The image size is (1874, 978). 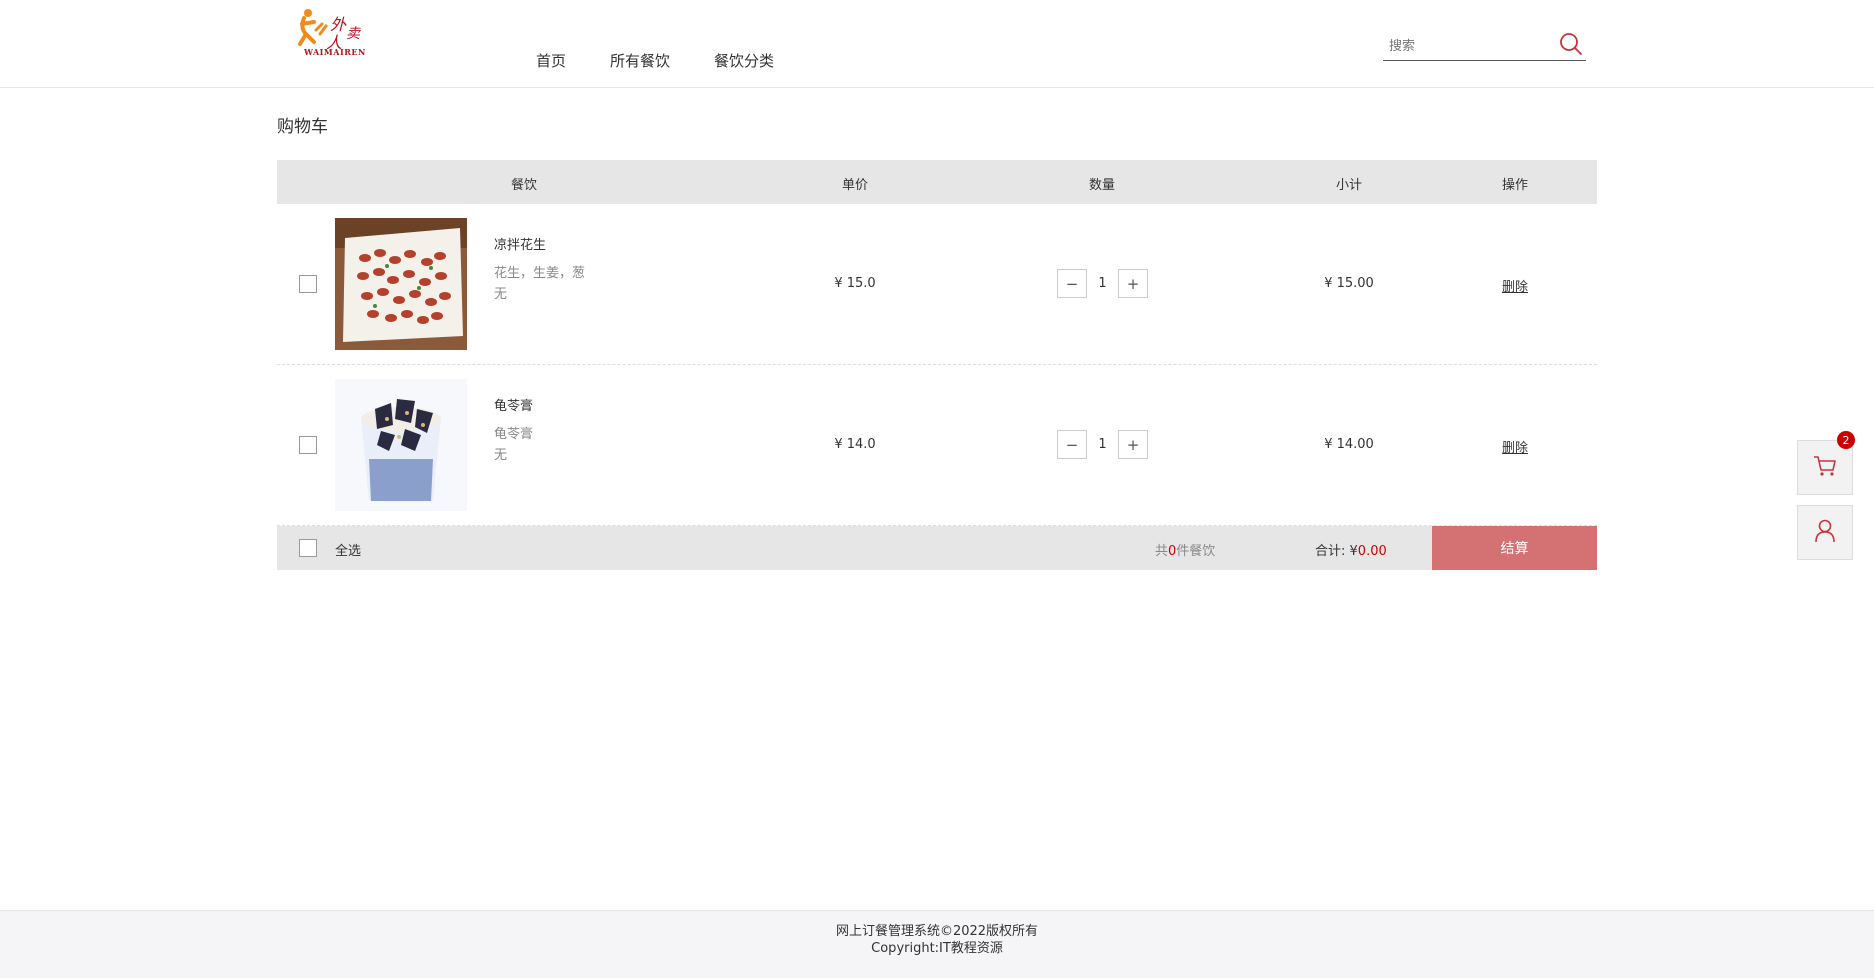 I want to click on food-ingredients: 龟苓膏, so click(x=514, y=434).